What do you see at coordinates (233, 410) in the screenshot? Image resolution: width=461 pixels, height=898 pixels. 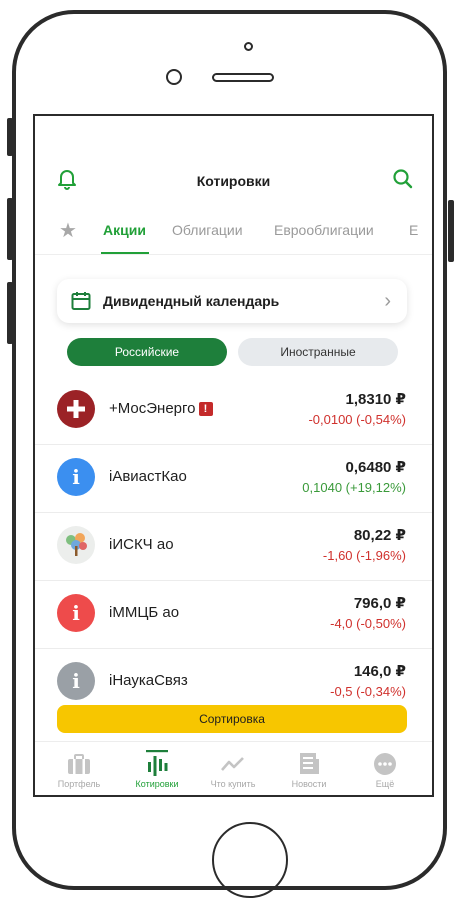 I see `stock-row: +МосЭнерго! 1,8310 ₽ -0,0100 (-0,54%)` at bounding box center [233, 410].